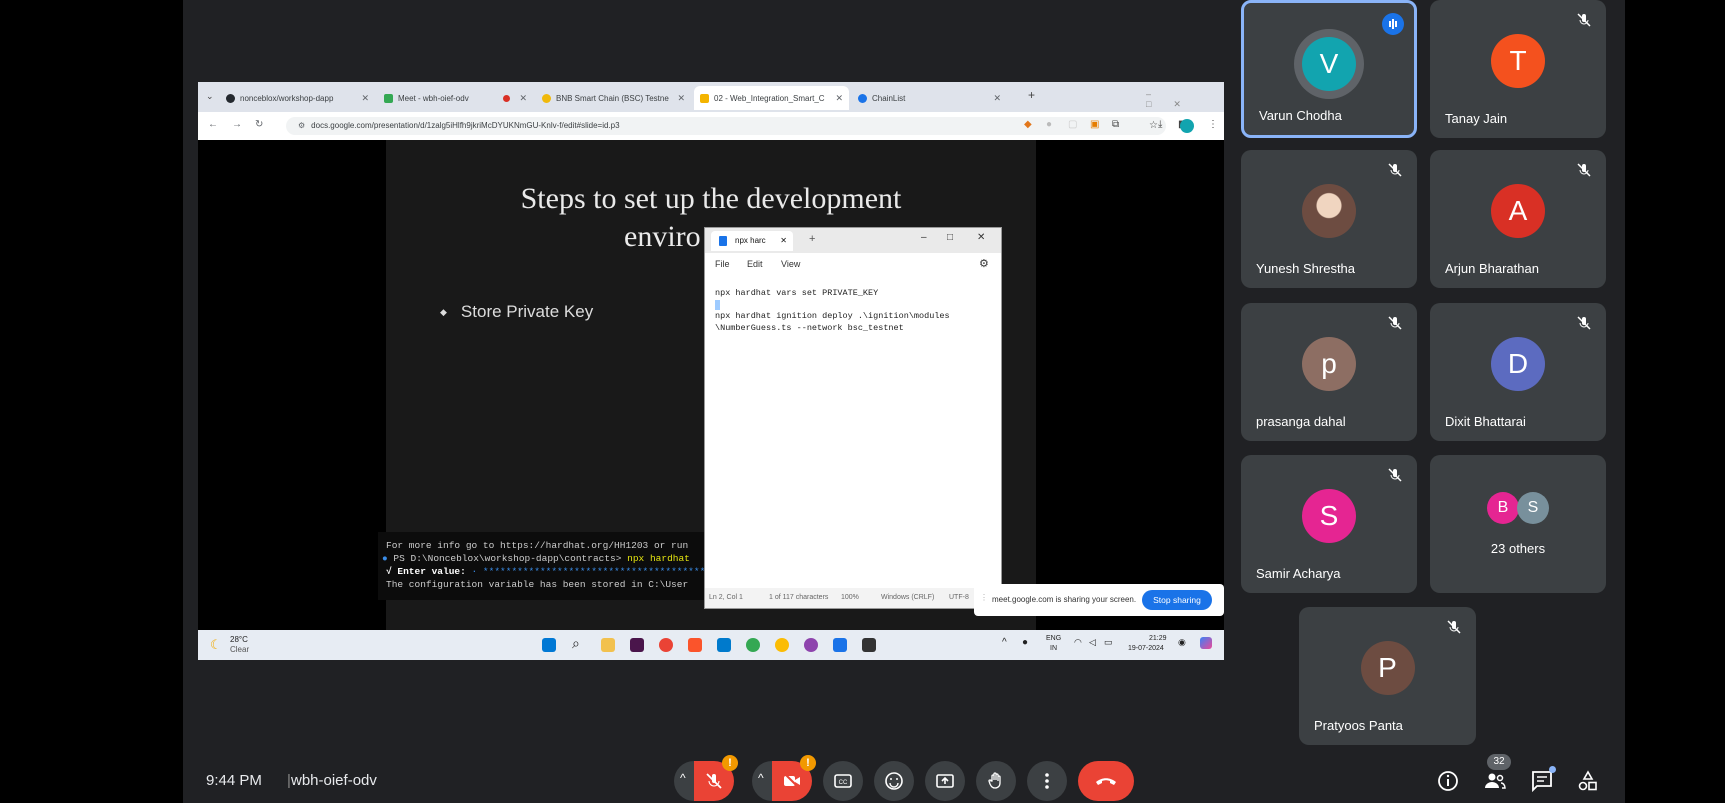  I want to click on forward-icon: →, so click(237, 124).